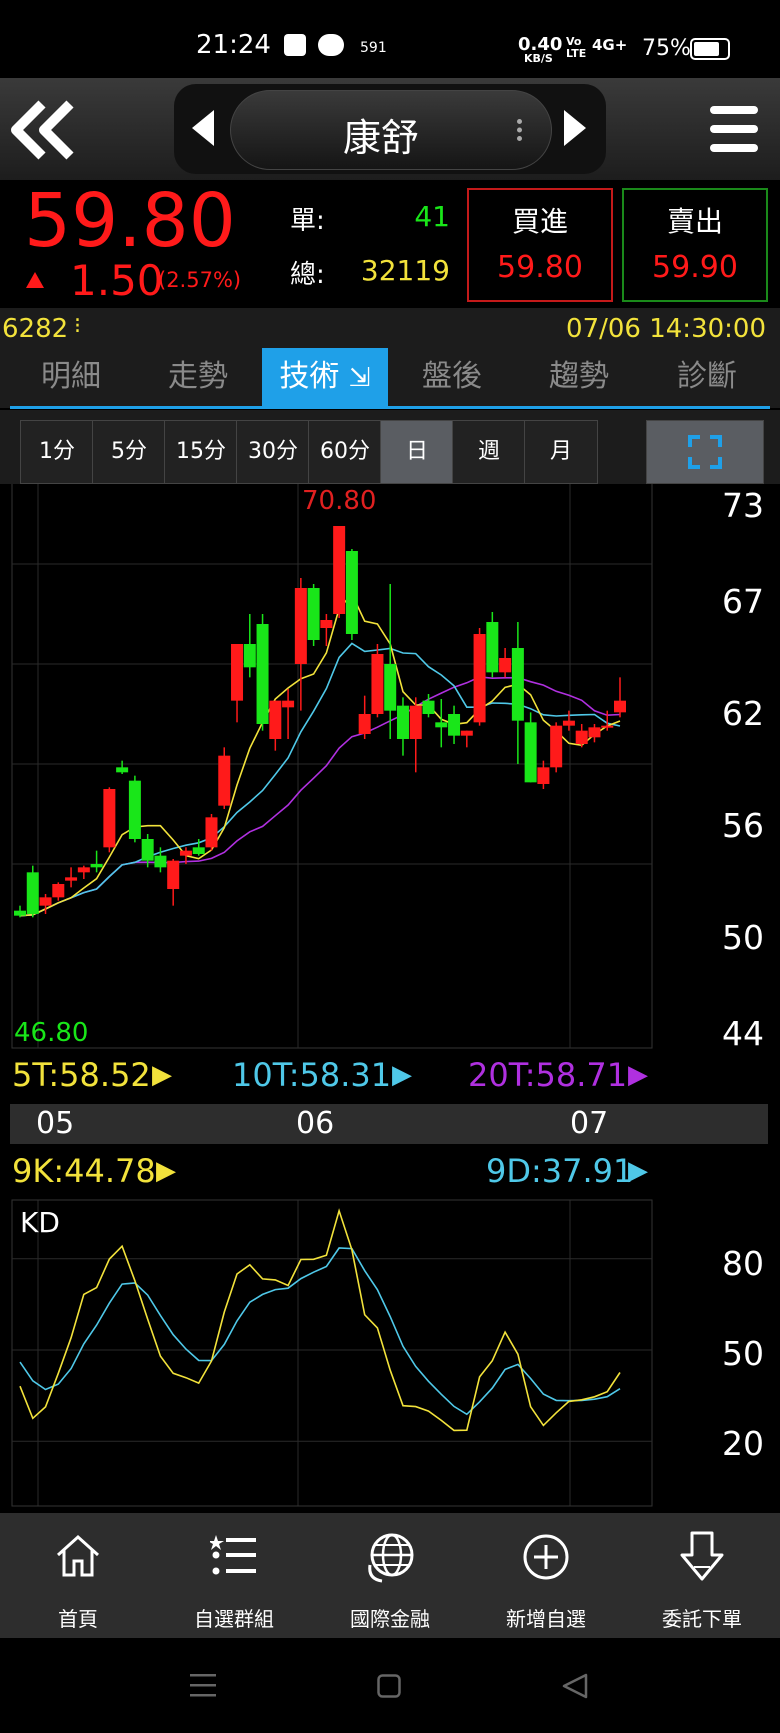 Image resolution: width=780 pixels, height=1733 pixels. Describe the element at coordinates (295, 45) in the screenshot. I see `shopee-icon` at that location.